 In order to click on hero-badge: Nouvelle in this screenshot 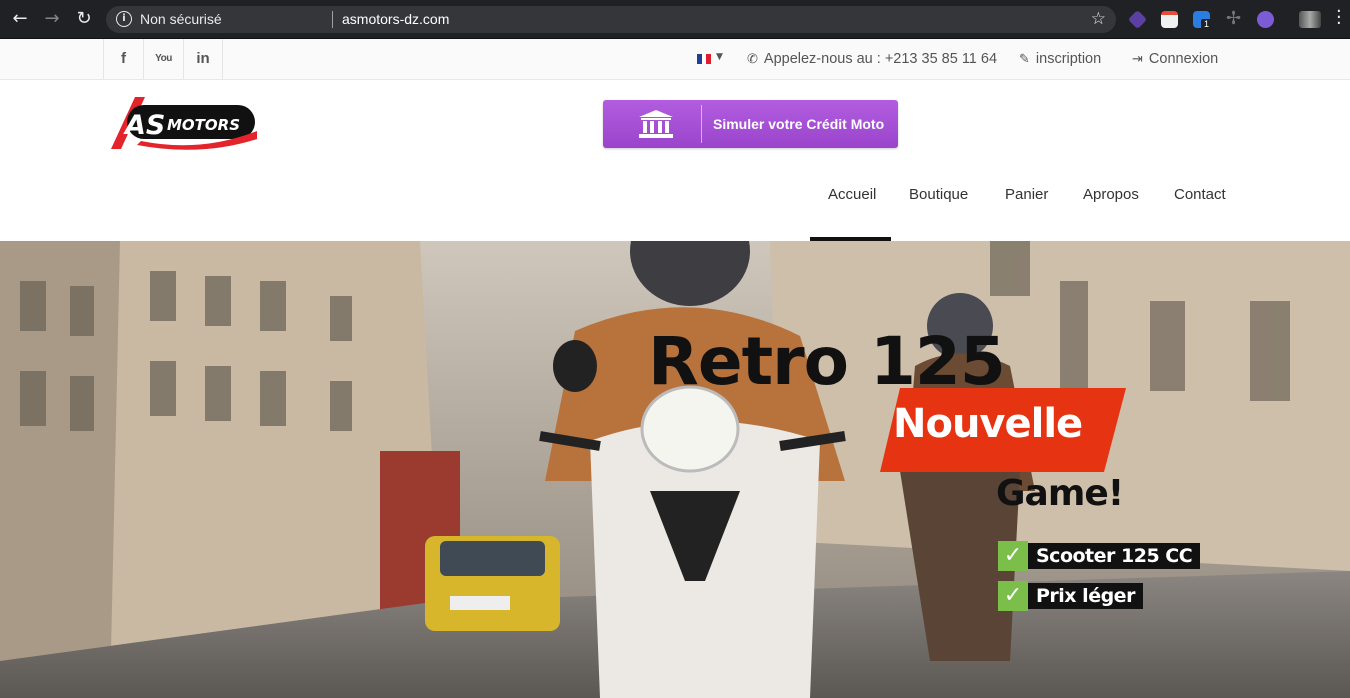, I will do `click(988, 424)`.